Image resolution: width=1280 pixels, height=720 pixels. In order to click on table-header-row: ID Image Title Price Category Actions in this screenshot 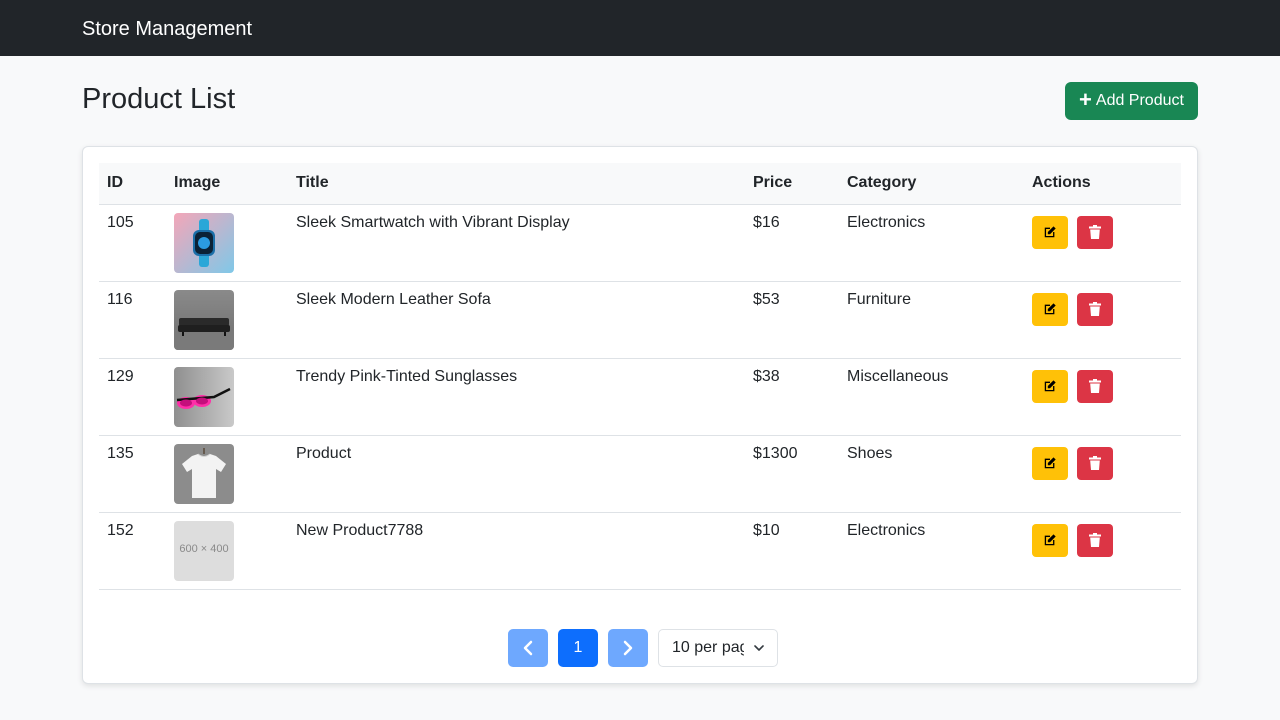, I will do `click(640, 184)`.